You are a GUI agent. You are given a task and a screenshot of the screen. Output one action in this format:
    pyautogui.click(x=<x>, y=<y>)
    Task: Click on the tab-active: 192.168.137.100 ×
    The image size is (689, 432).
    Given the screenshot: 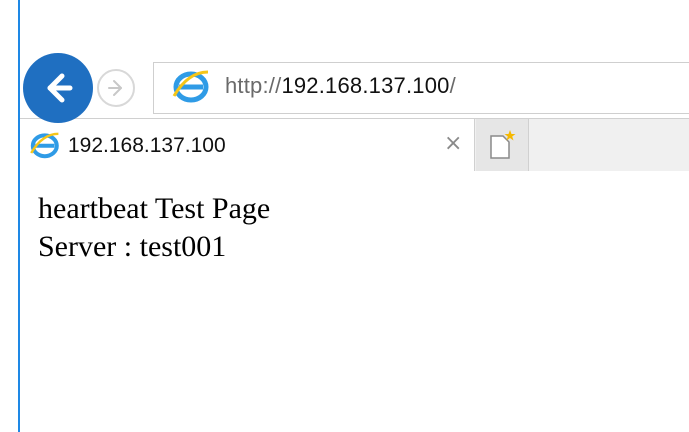 What is the action you would take?
    pyautogui.click(x=247, y=145)
    